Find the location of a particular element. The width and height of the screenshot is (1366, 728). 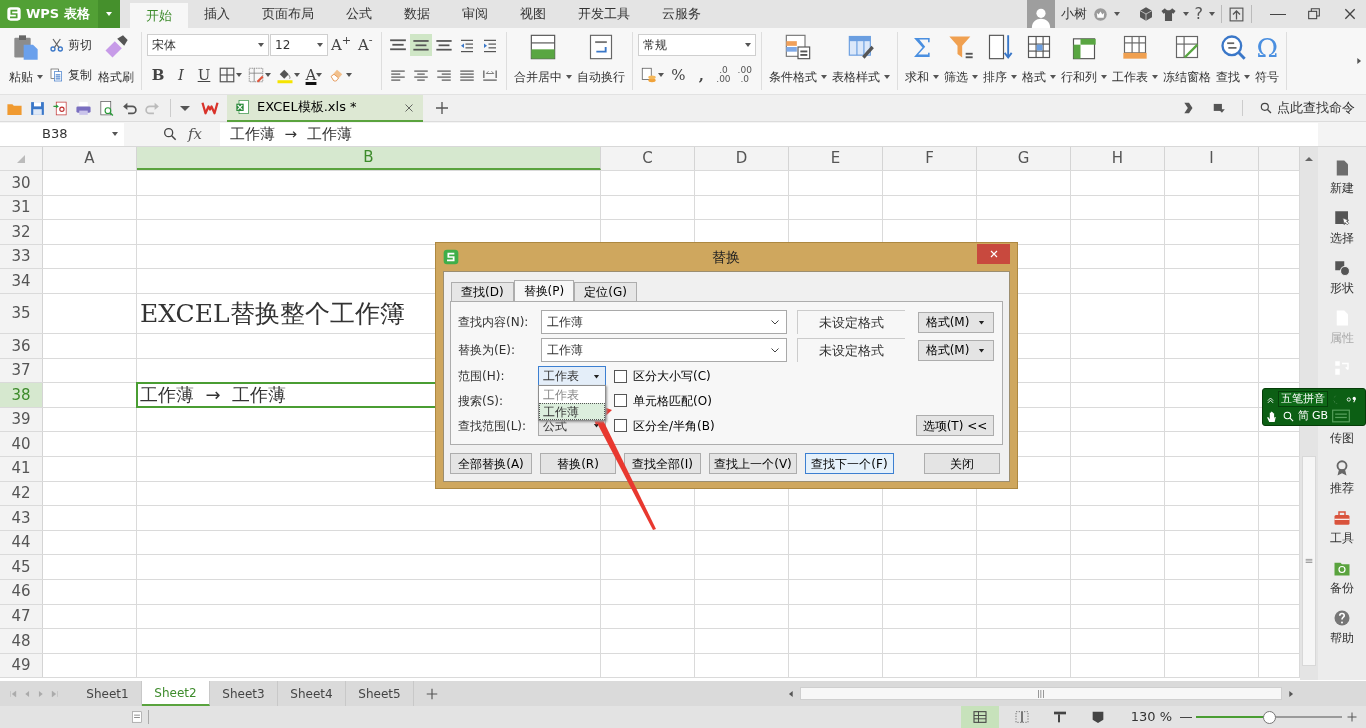

symbol-icon: Ω is located at coordinates (1267, 48).